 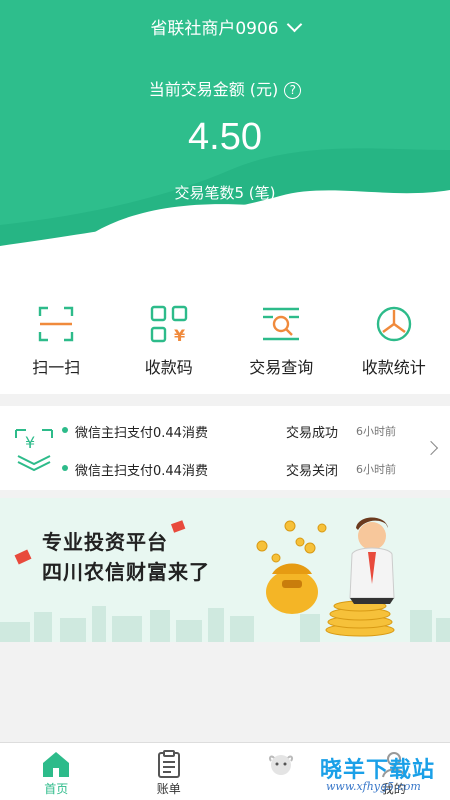 I want to click on transaction-status: 交易成功, so click(x=312, y=433).